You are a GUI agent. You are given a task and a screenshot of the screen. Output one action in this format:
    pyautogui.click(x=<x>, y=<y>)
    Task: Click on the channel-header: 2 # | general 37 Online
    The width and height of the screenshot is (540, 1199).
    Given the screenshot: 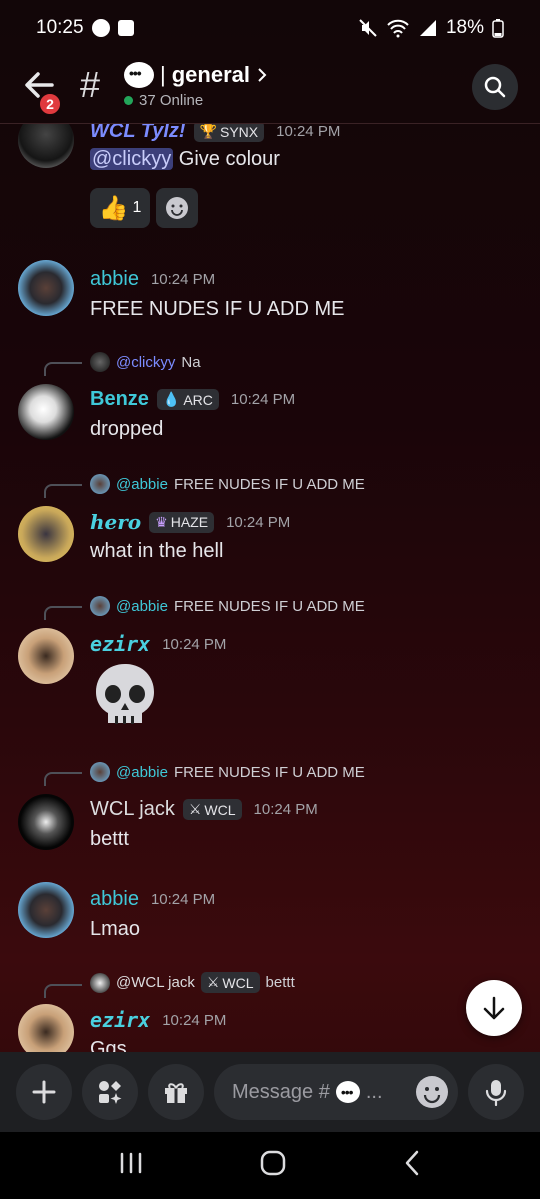 What is the action you would take?
    pyautogui.click(x=270, y=90)
    